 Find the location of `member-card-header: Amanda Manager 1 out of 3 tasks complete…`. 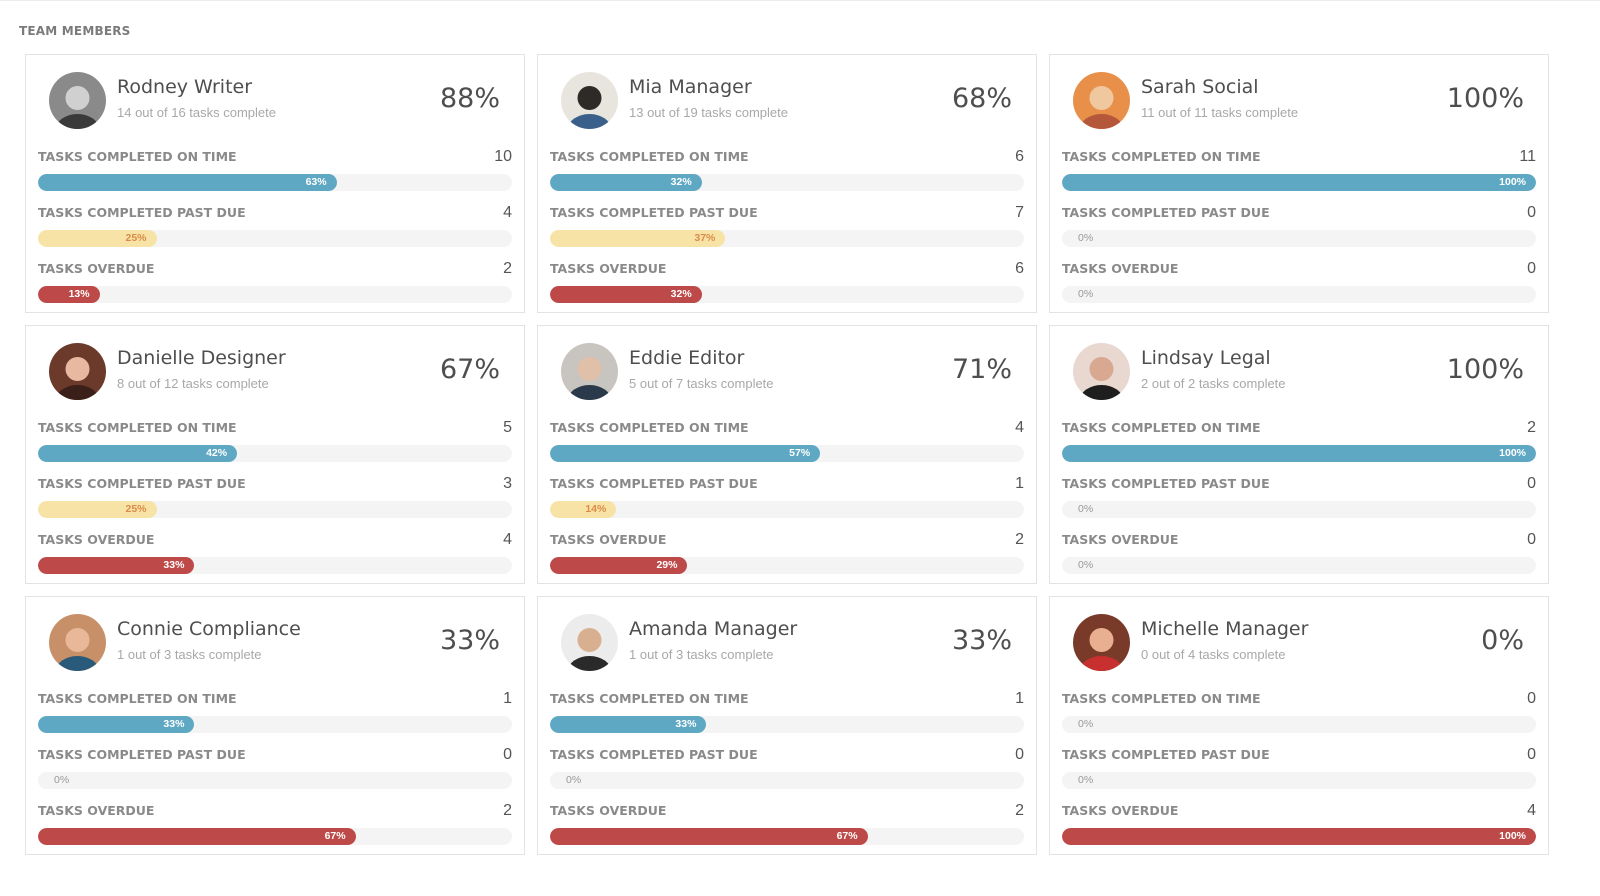

member-card-header: Amanda Manager 1 out of 3 tasks complete… is located at coordinates (787, 640).